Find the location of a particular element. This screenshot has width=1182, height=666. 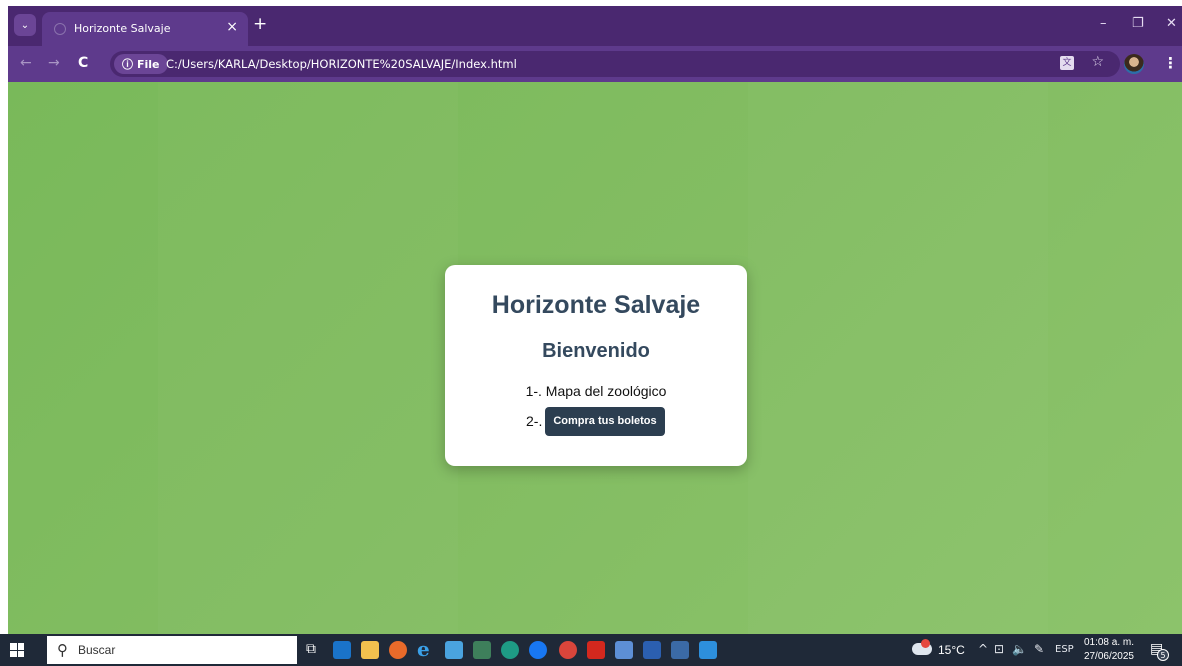

windows-start-icon is located at coordinates (17, 650).